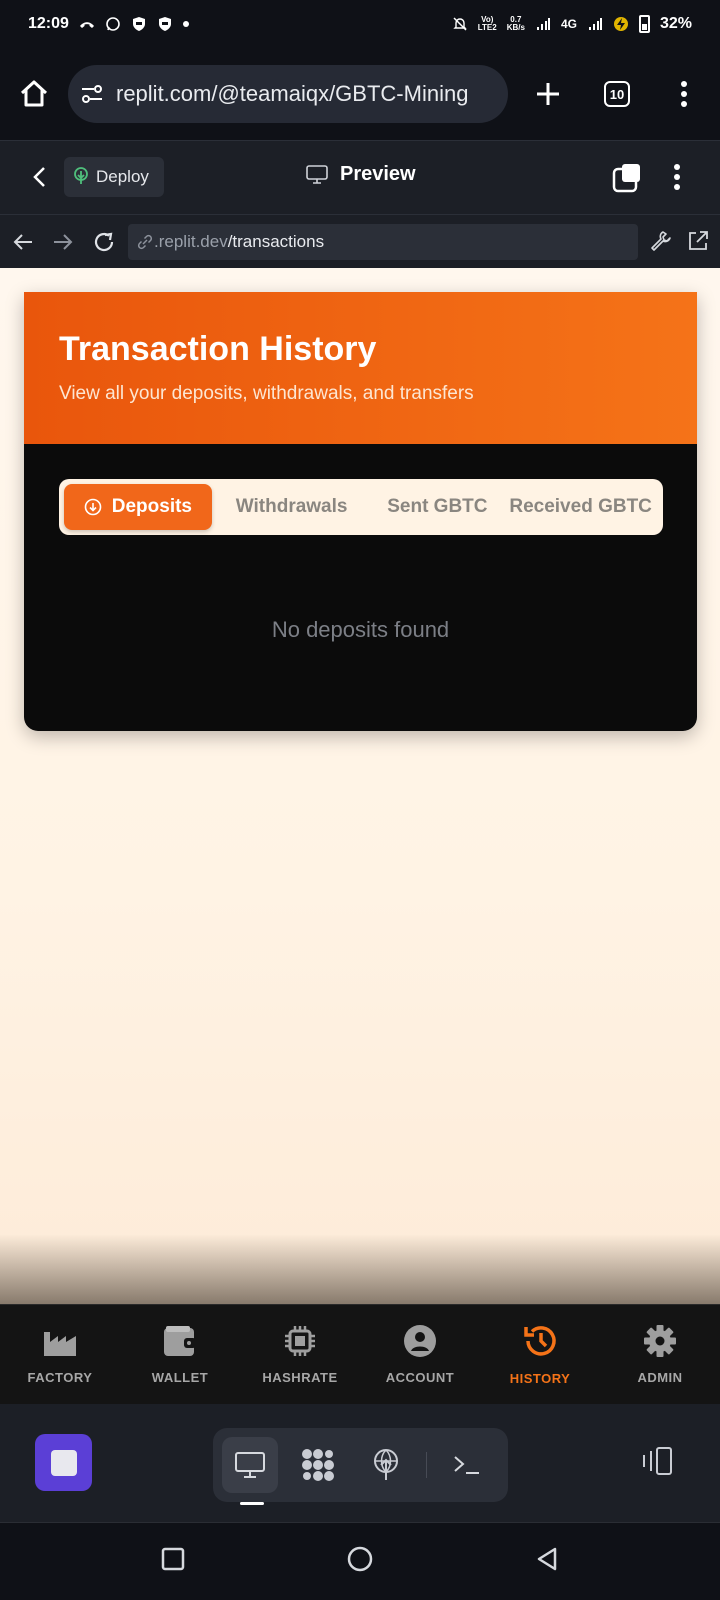 This screenshot has height=1600, width=720. I want to click on replit-tools-bar, so click(360, 1463).